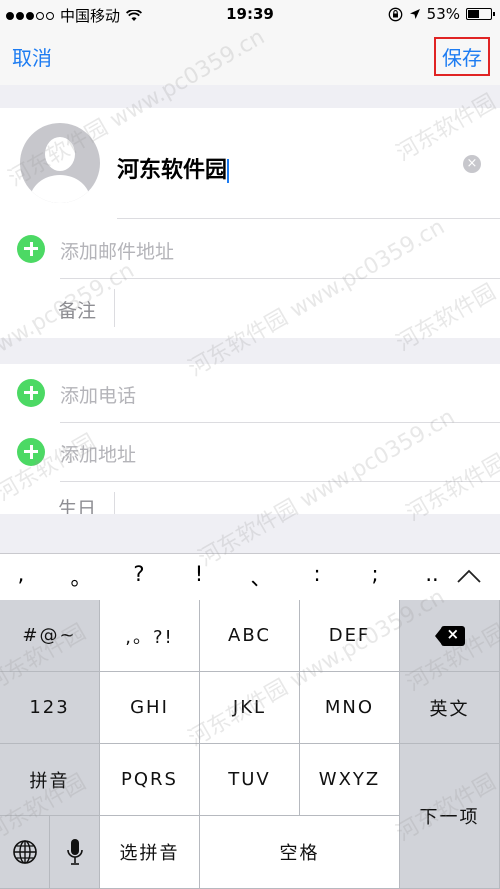 The height and width of the screenshot is (889, 500). Describe the element at coordinates (77, 506) in the screenshot. I see `birthday-label: 生日` at that location.